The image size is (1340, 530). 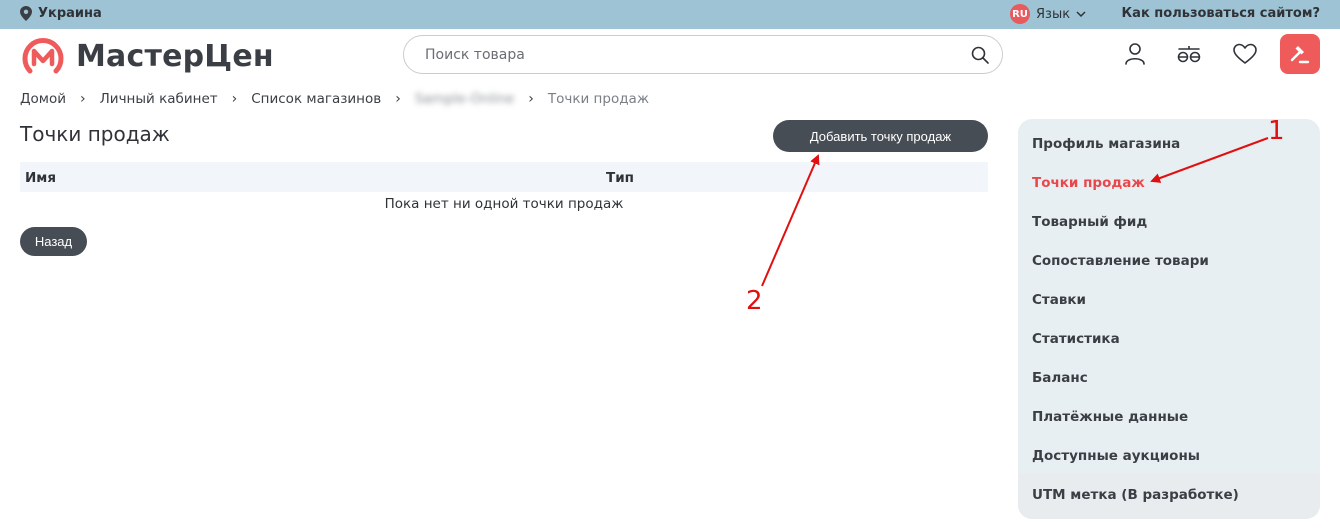 What do you see at coordinates (175, 56) in the screenshot?
I see `logo-text: МастерЦен` at bounding box center [175, 56].